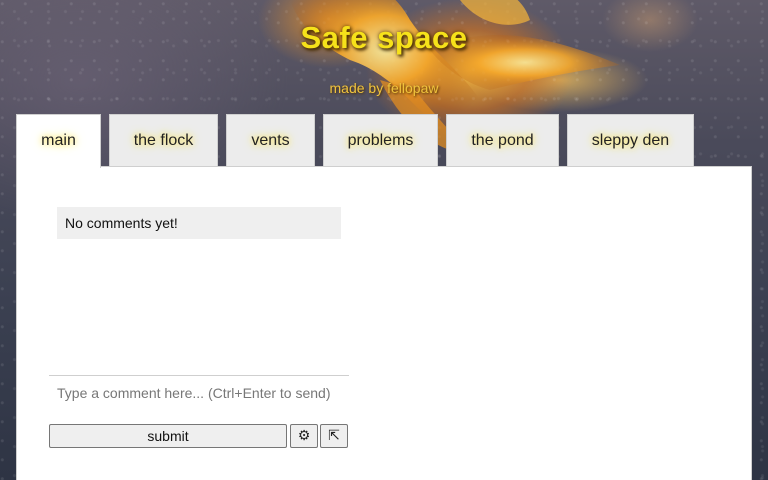  Describe the element at coordinates (304, 436) in the screenshot. I see `gear-icon: ⚙` at that location.